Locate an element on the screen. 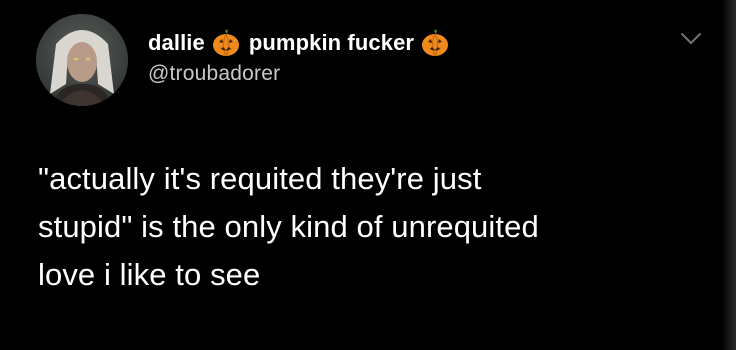 The width and height of the screenshot is (736, 350). avatar-photo-icon is located at coordinates (82, 60).